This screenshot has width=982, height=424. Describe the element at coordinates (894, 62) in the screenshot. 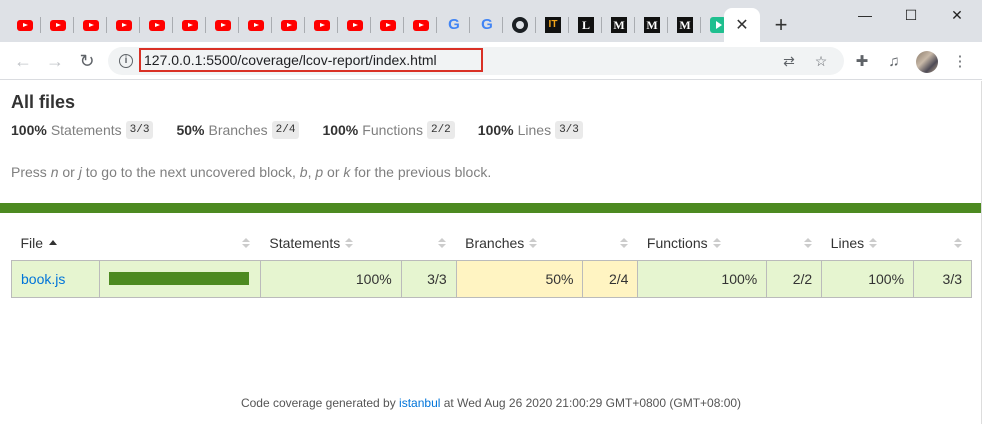

I see `media-control-icon: ♫` at that location.